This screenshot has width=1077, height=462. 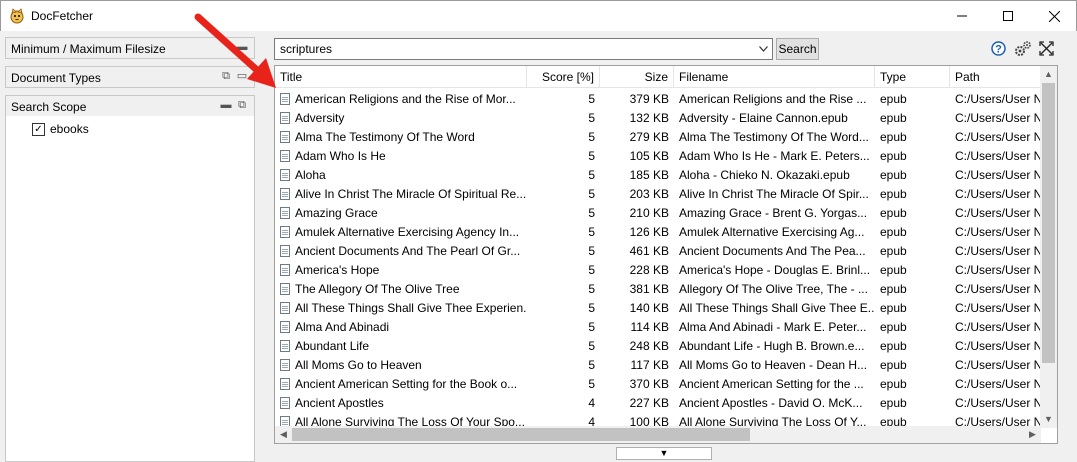 What do you see at coordinates (130, 106) in the screenshot?
I see `search-scope-panel-header: Search Scope ▬ ⧉` at bounding box center [130, 106].